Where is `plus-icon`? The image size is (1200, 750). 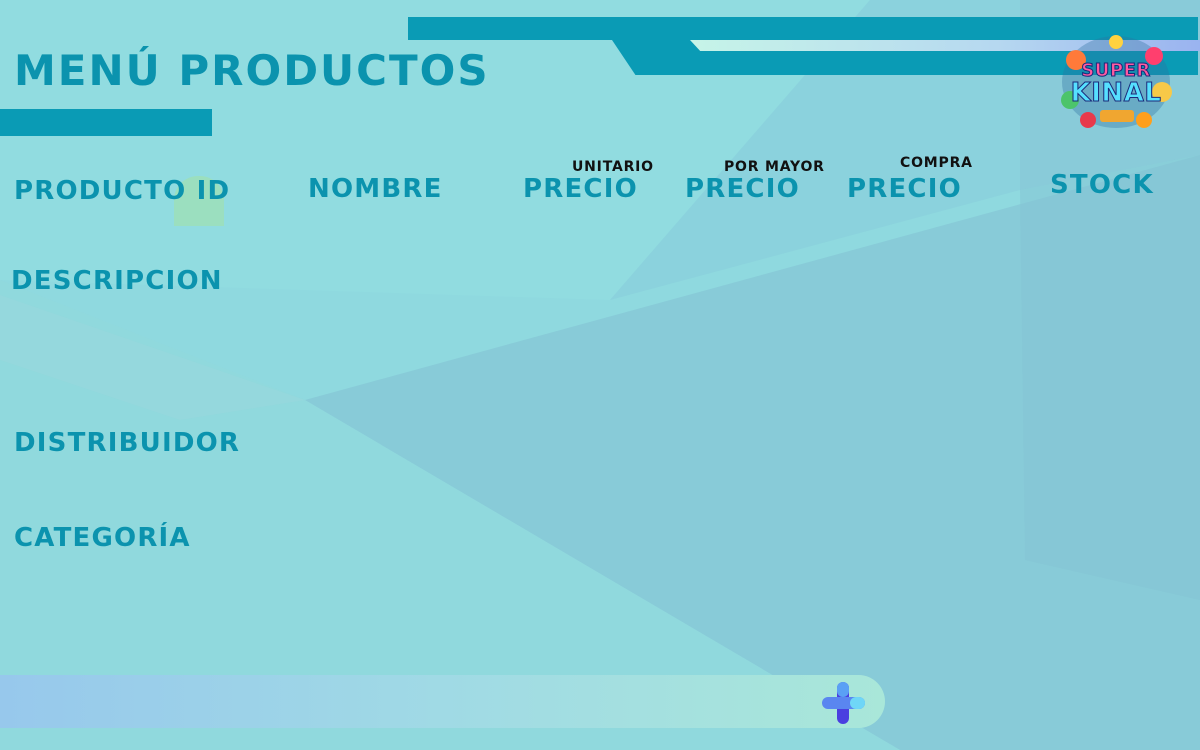
plus-icon is located at coordinates (843, 703).